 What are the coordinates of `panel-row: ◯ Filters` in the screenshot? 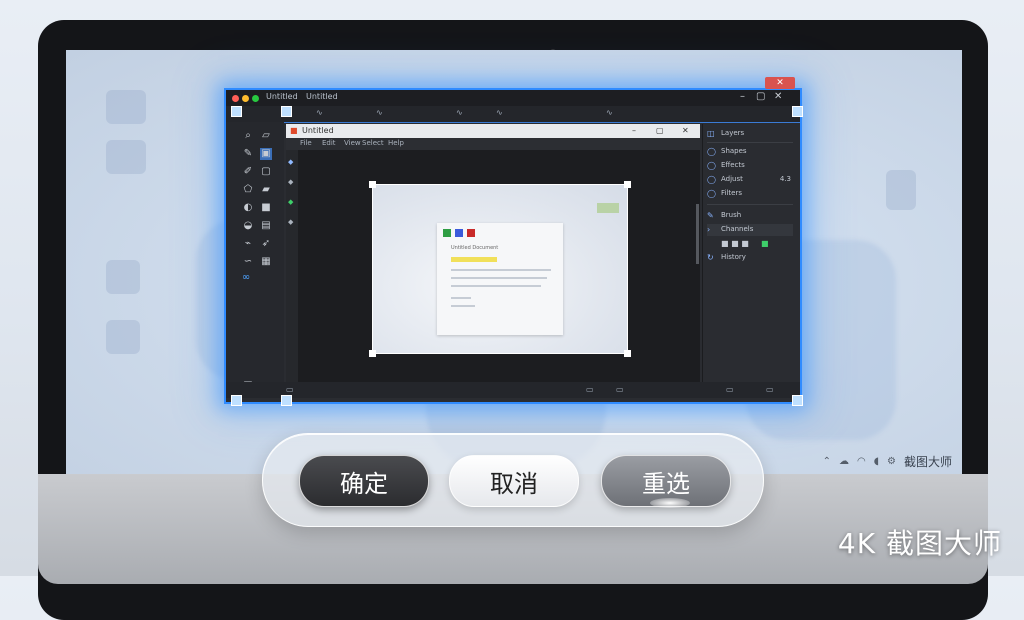 It's located at (750, 194).